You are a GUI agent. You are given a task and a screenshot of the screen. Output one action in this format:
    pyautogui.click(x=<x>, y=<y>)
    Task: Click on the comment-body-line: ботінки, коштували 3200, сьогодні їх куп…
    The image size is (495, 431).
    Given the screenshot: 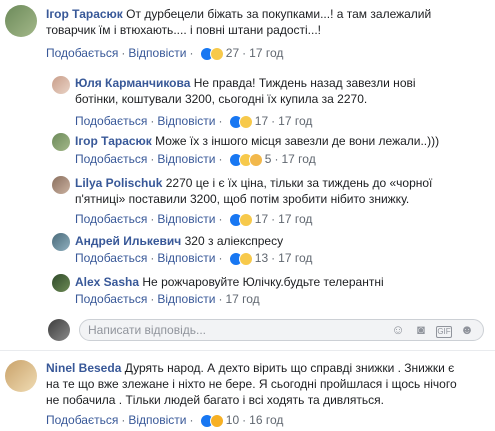 What is the action you would take?
    pyautogui.click(x=221, y=99)
    